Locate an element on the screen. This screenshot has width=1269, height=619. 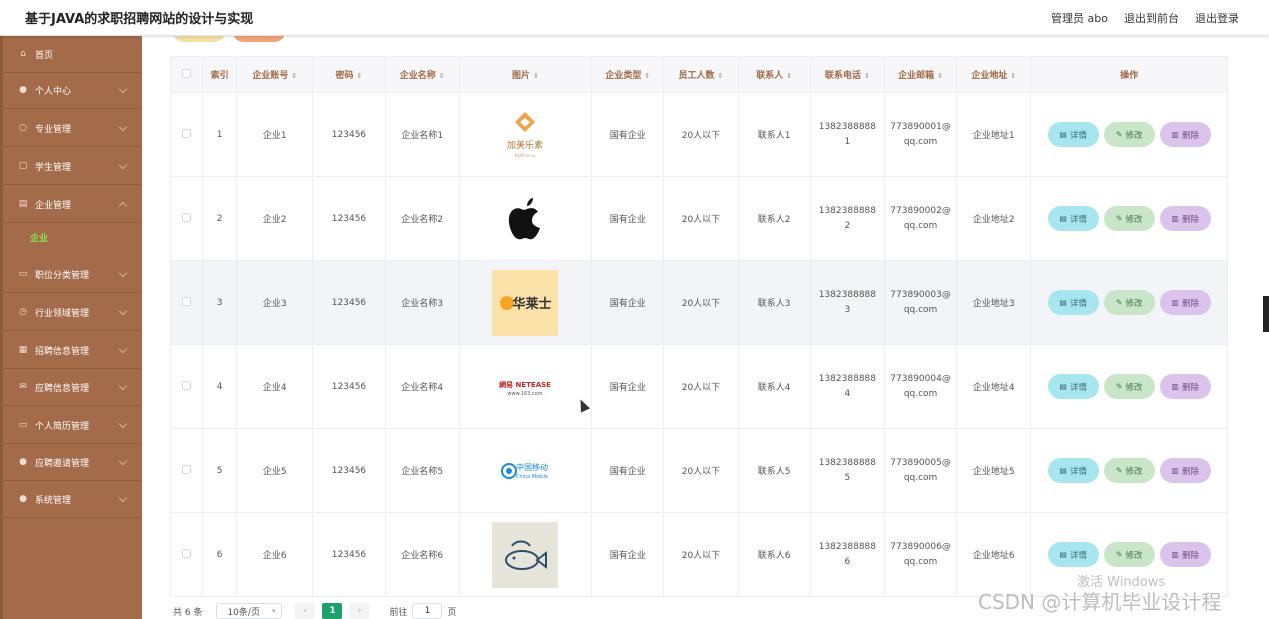
header-email: 企业邮箱 ⇕ is located at coordinates (920, 74).